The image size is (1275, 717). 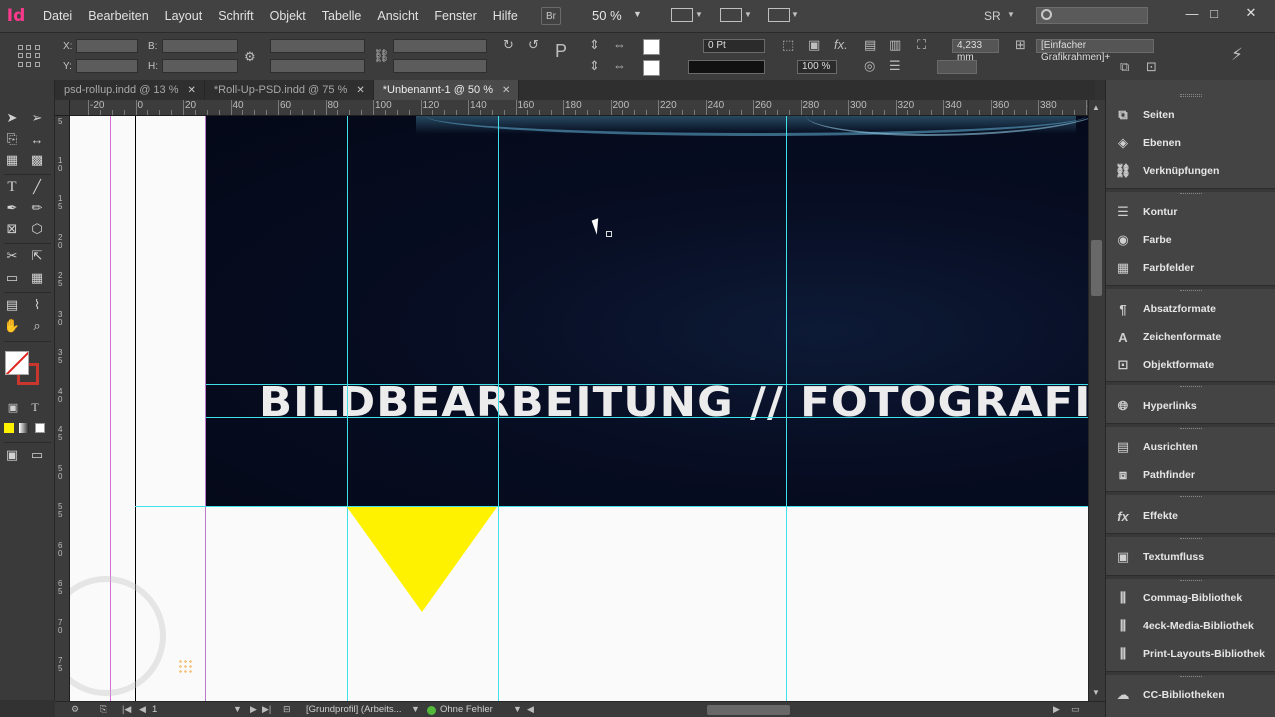 What do you see at coordinates (40, 428) in the screenshot?
I see `apply-none-swatch` at bounding box center [40, 428].